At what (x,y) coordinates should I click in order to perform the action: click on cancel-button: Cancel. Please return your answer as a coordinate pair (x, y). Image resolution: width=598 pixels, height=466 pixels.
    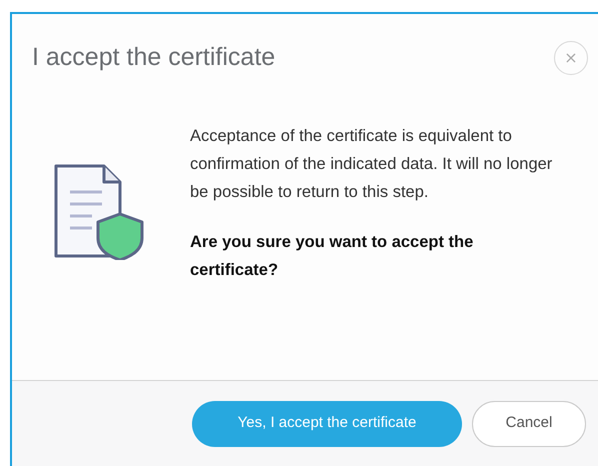
    Looking at the image, I should click on (529, 423).